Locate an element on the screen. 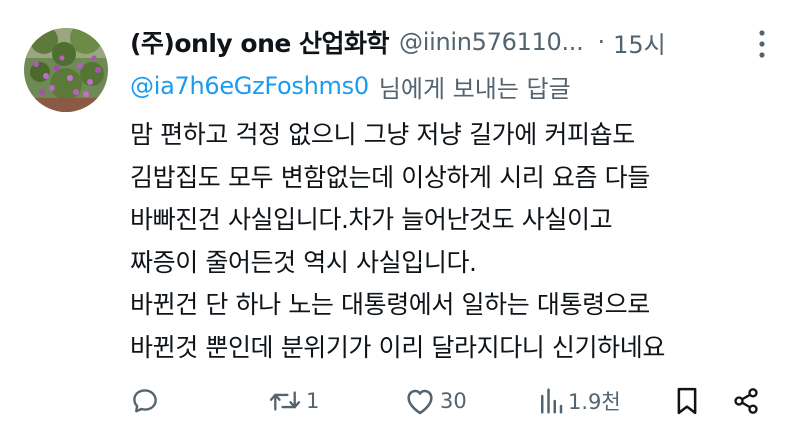 The image size is (800, 425). tweet-text-line: 김밥집도 모두 변함없는데 이상하게 시리 요즘 다들 is located at coordinates (390, 177).